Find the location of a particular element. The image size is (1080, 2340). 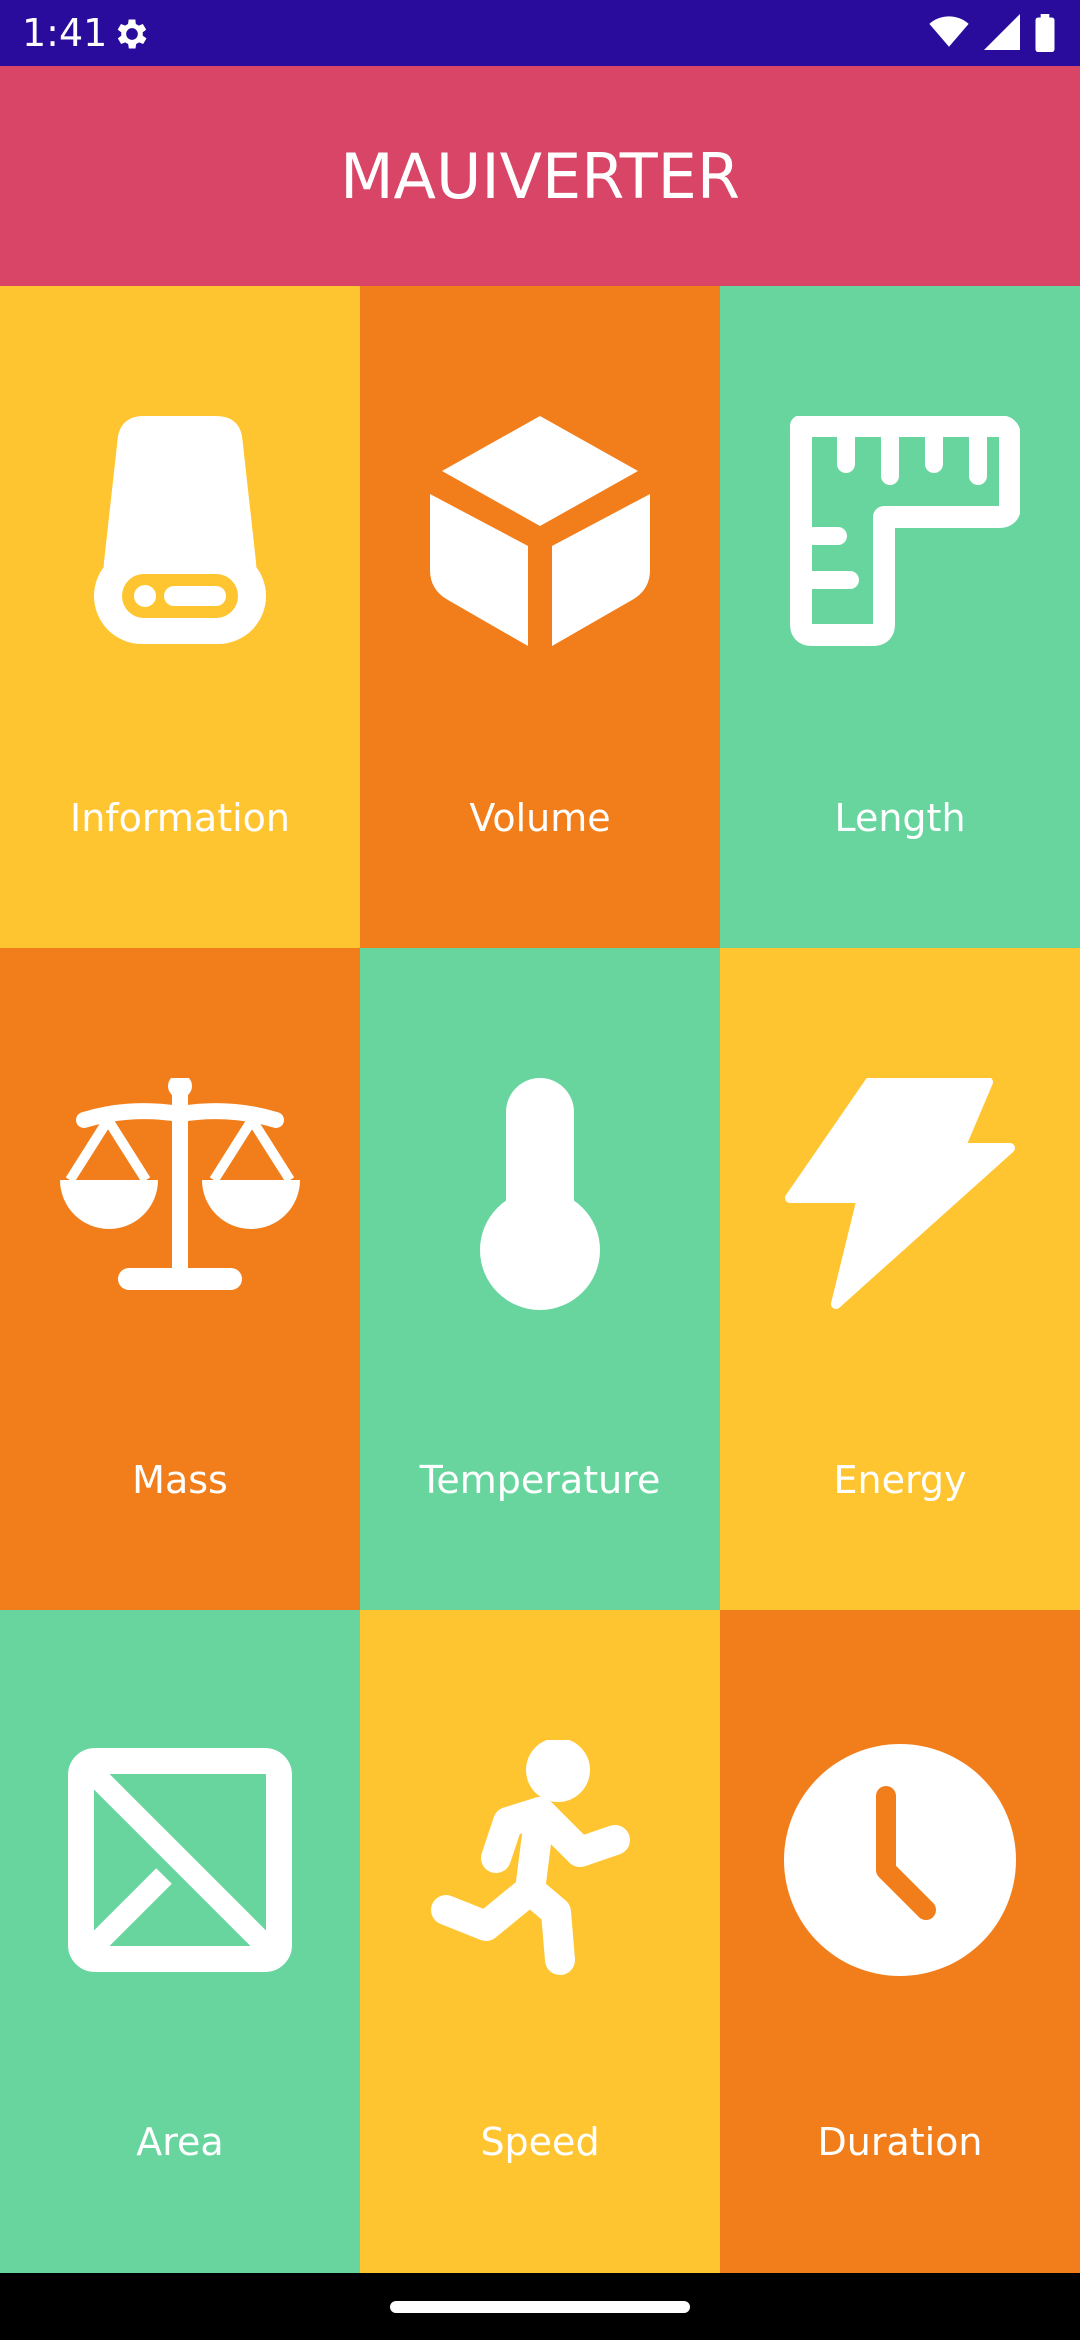

scale-icon is located at coordinates (180, 1198).